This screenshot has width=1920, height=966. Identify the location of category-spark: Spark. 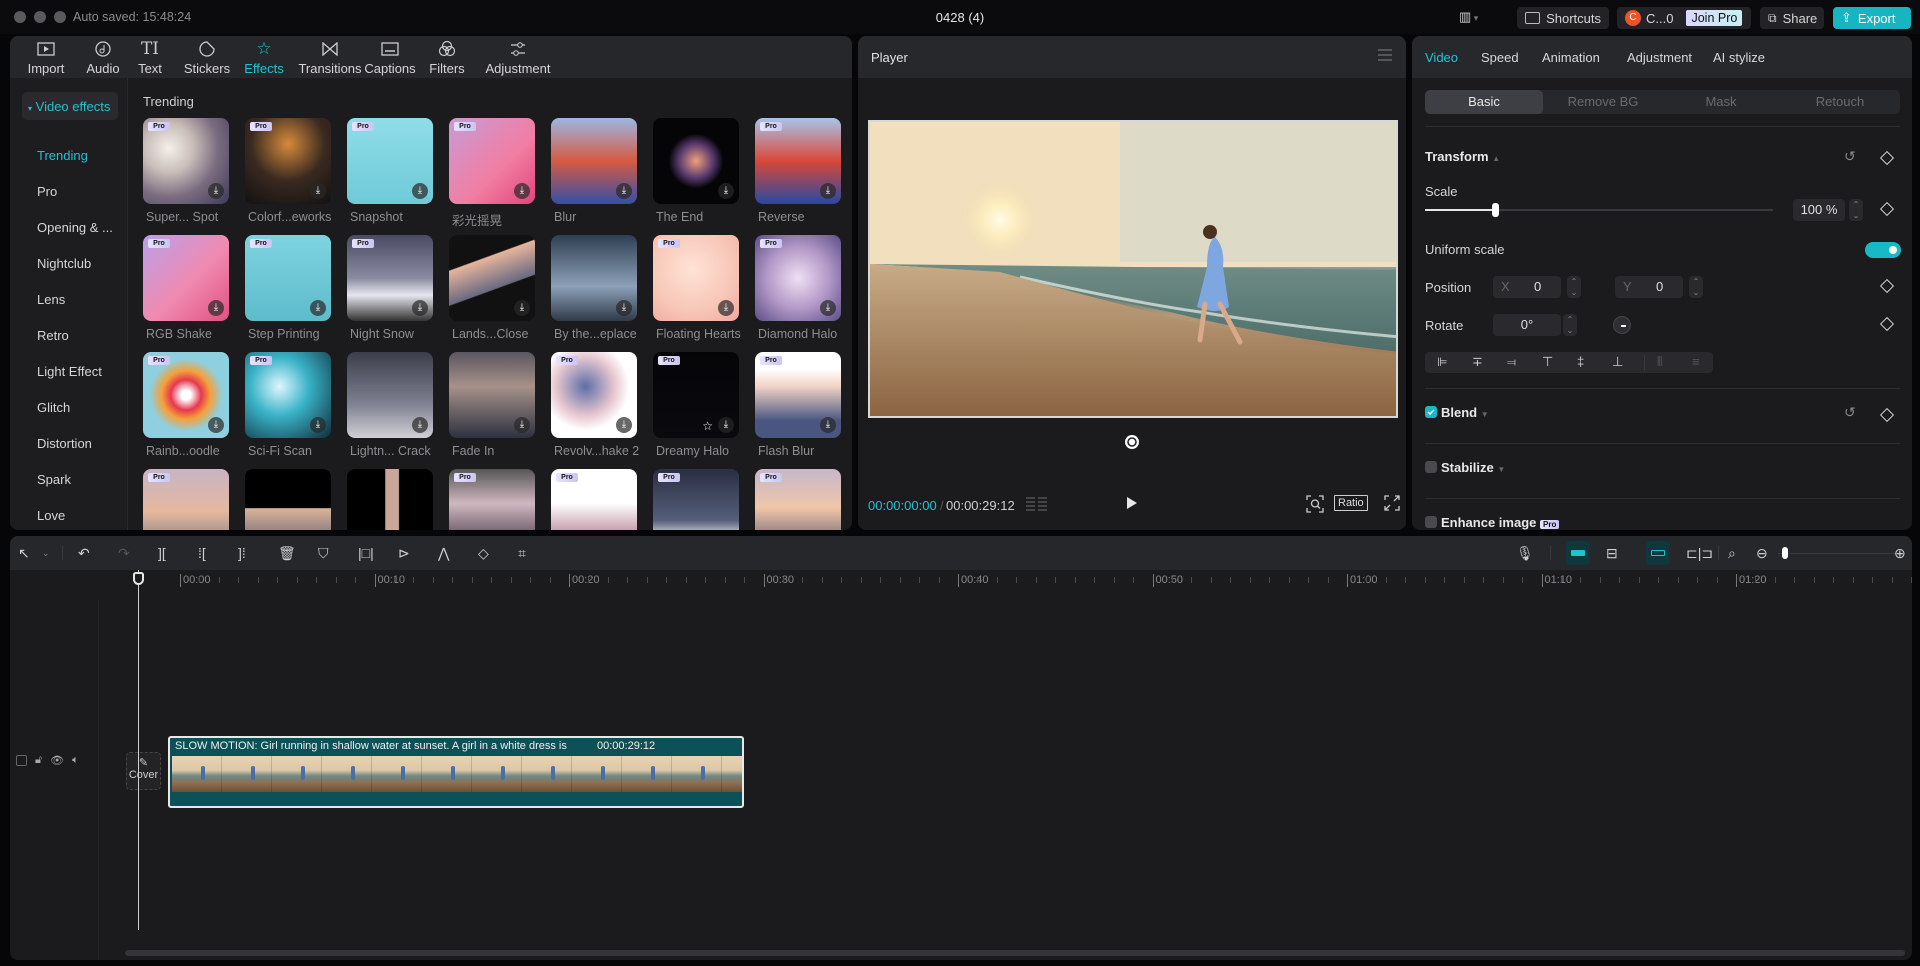
(54, 479).